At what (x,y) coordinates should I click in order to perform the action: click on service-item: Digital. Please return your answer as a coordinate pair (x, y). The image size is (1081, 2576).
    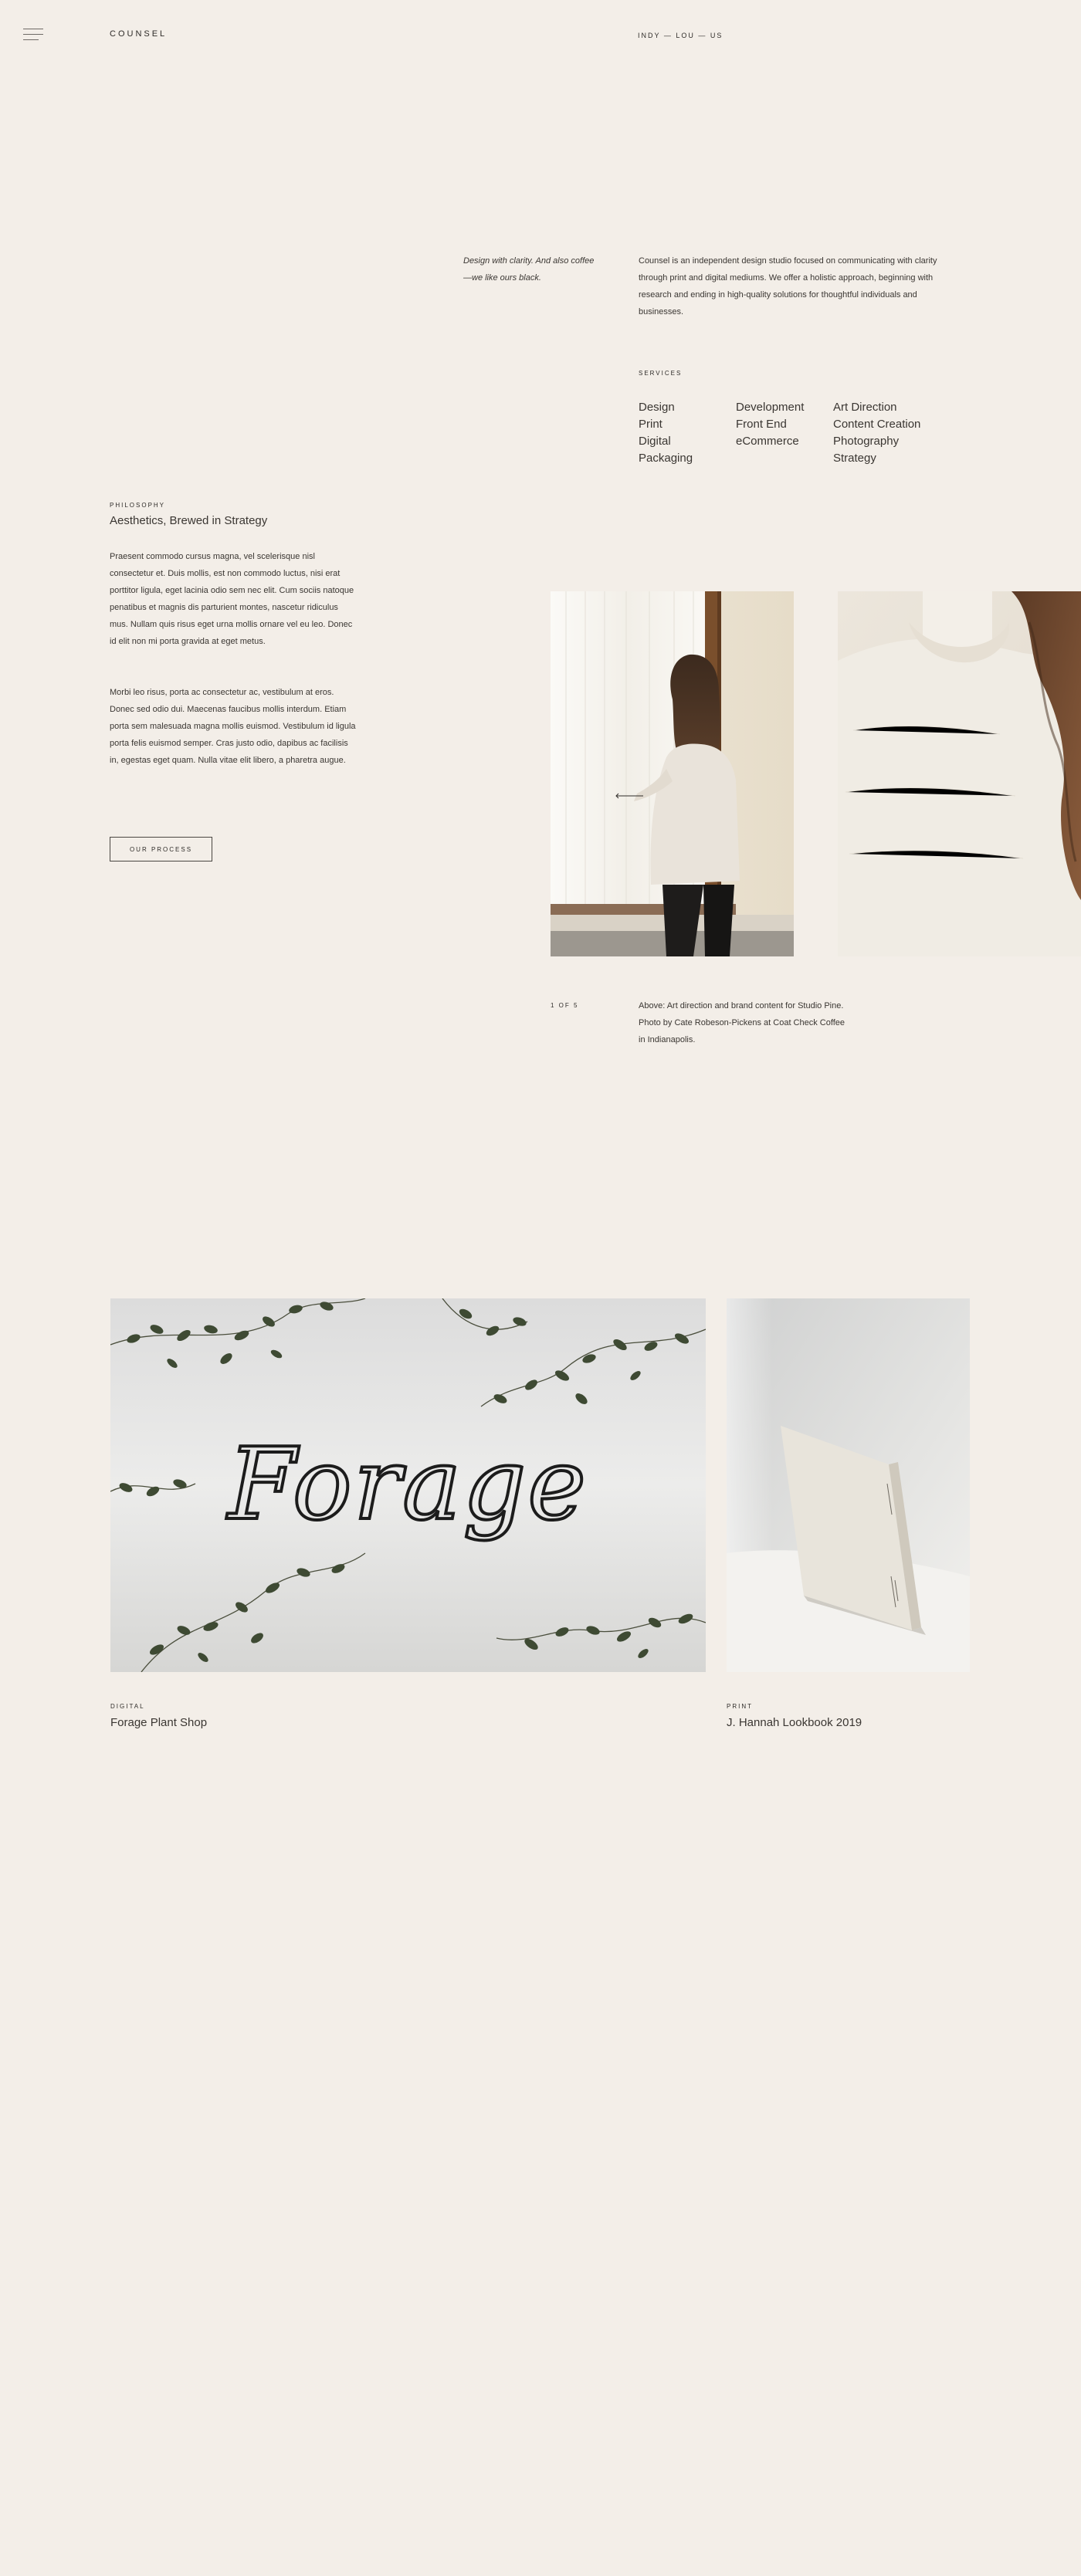
    Looking at the image, I should click on (655, 441).